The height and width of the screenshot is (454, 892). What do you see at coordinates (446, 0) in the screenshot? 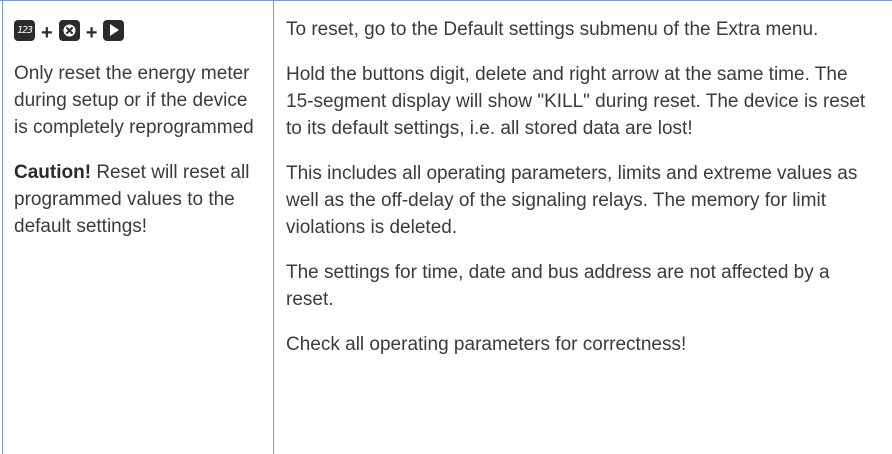
I see `table-top-border` at bounding box center [446, 0].